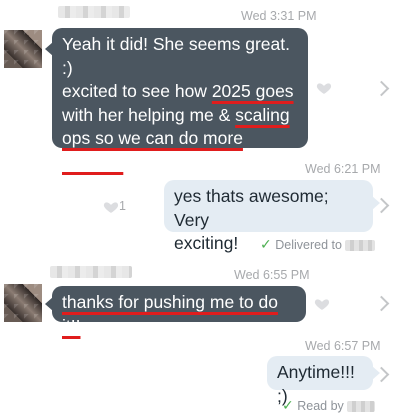 The height and width of the screenshot is (420, 400). I want to click on message-line: ops so we can do more, so click(152, 138).